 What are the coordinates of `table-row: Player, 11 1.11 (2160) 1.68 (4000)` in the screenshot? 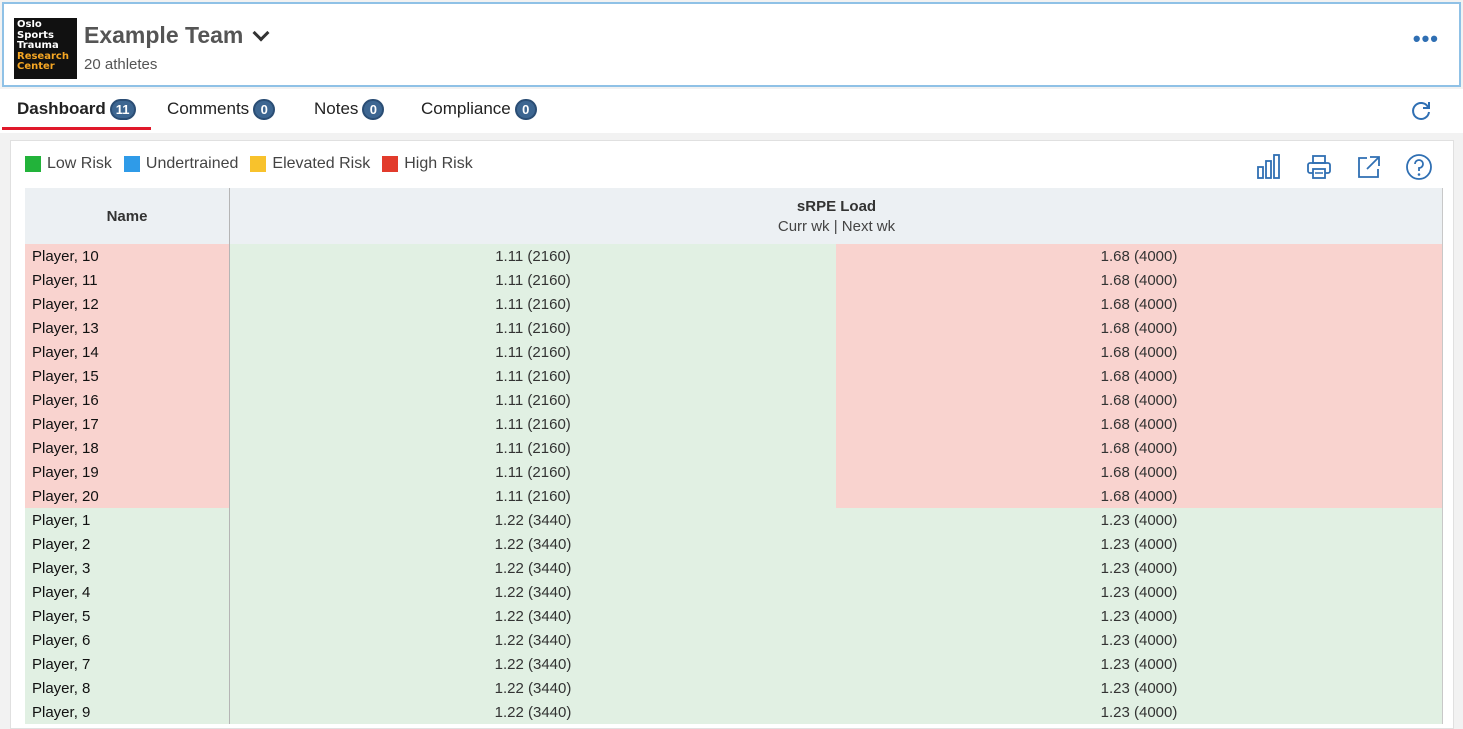 It's located at (734, 280).